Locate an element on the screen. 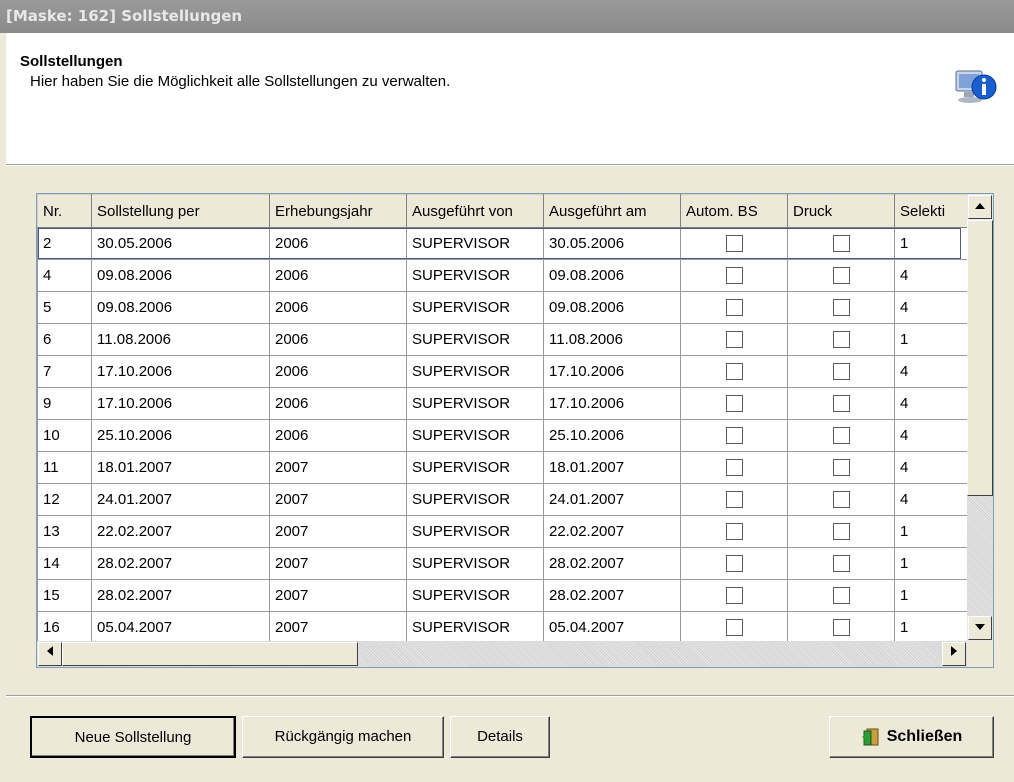 Image resolution: width=1014 pixels, height=782 pixels. table-row: 15 28.02.2007 2007 SUPERVISOR 28.02.2007 1 is located at coordinates (502, 595).